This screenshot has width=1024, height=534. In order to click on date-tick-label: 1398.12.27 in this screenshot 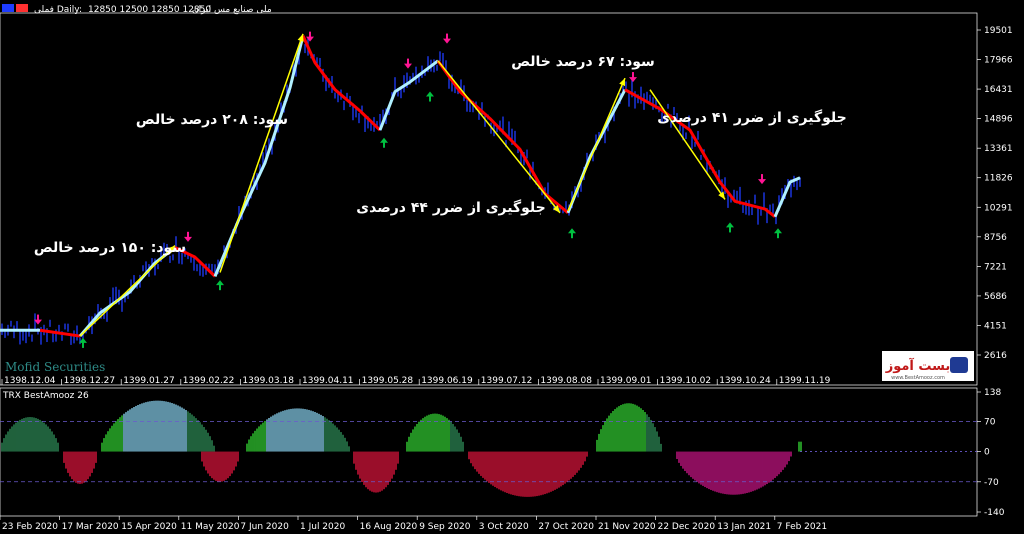, I will do `click(90, 381)`.